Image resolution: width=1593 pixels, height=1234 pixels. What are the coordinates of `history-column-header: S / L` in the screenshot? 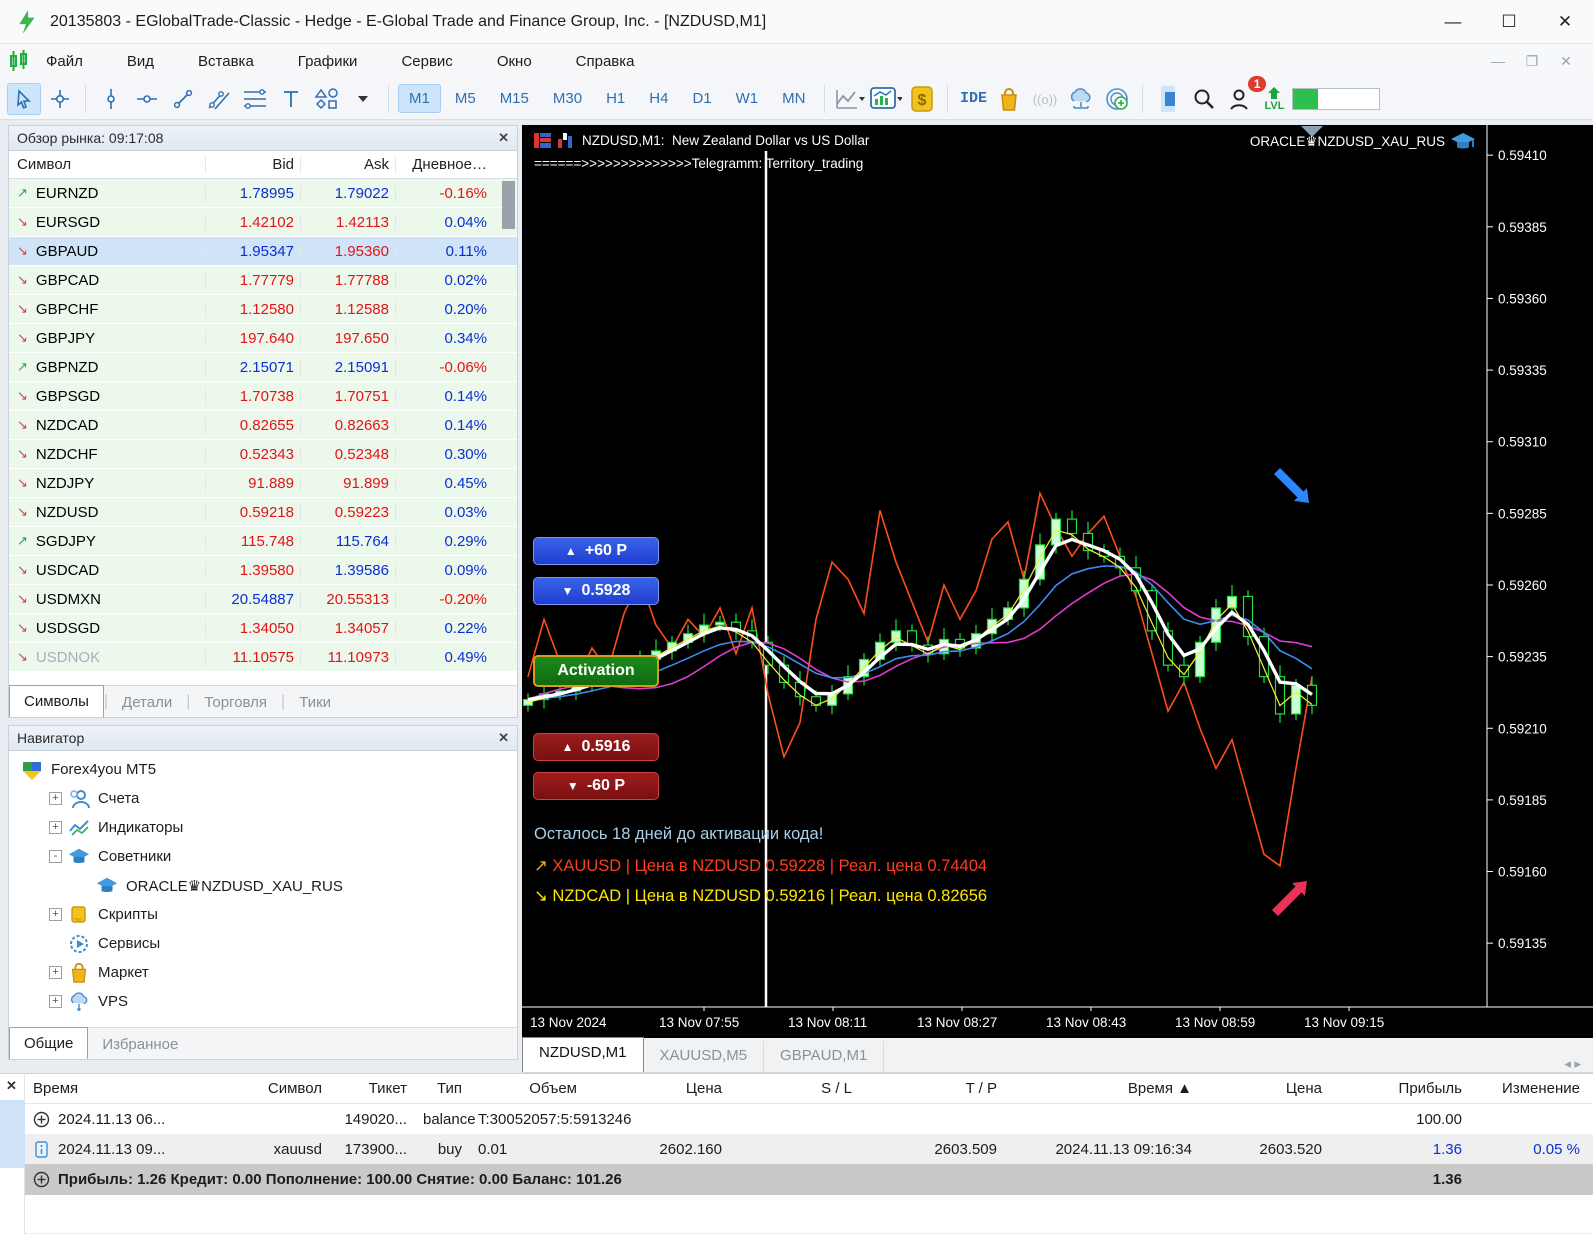 It's located at (795, 1088).